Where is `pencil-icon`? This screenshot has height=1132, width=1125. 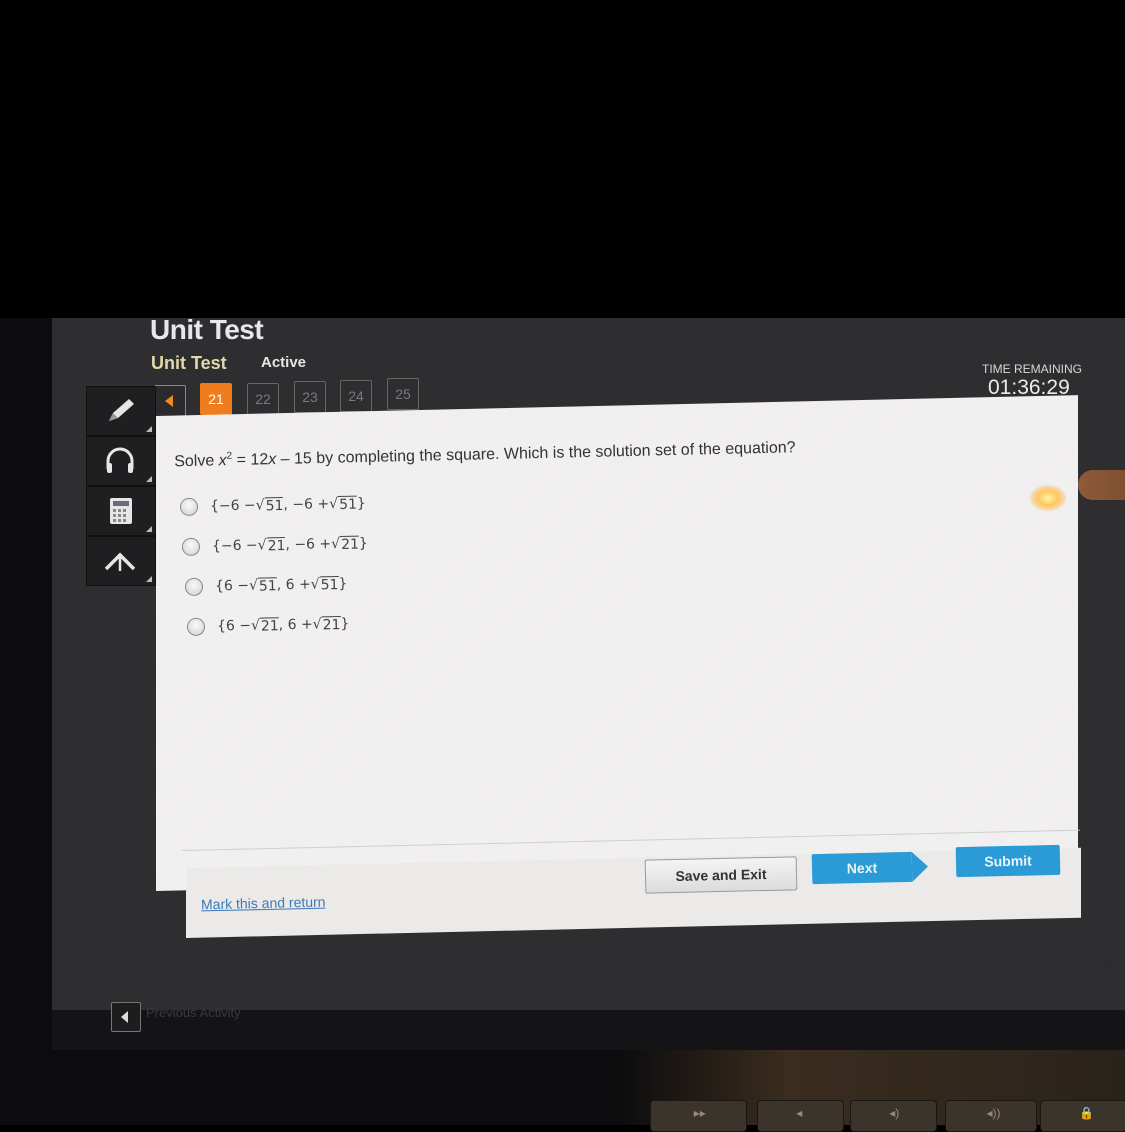
pencil-icon is located at coordinates (121, 410).